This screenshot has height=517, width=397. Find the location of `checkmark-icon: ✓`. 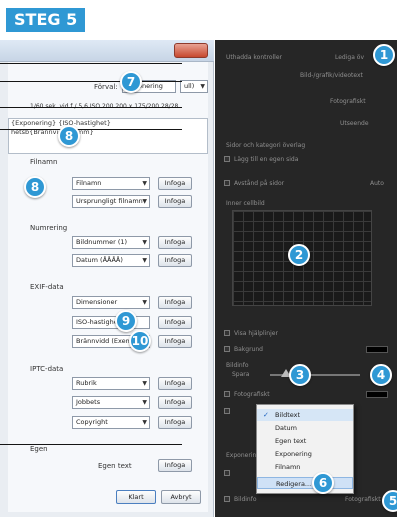

checkmark-icon: ✓ is located at coordinates (266, 415).